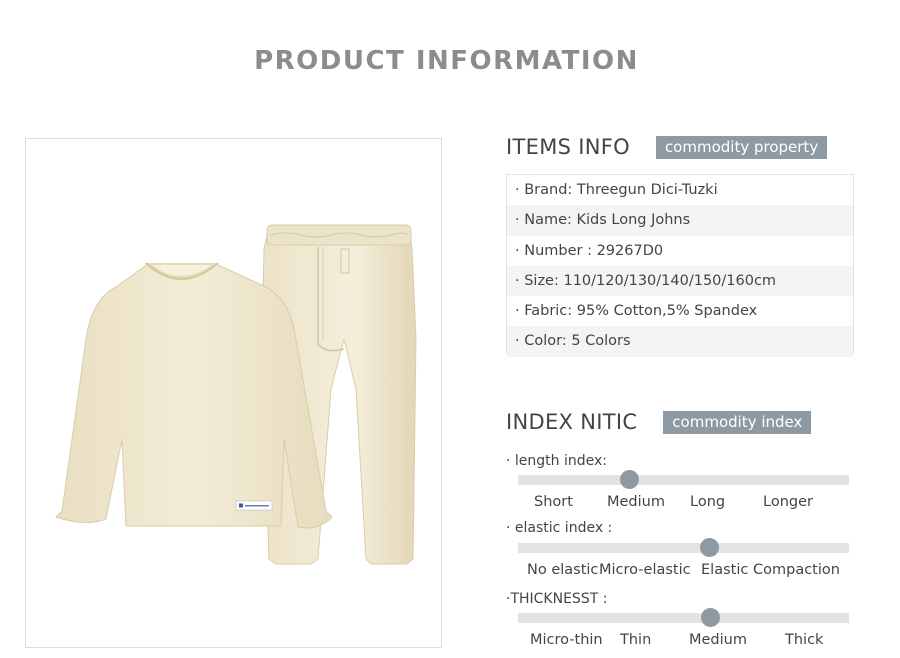 The image size is (900, 658). Describe the element at coordinates (636, 640) in the screenshot. I see `thickness-option-thin: Thin` at that location.